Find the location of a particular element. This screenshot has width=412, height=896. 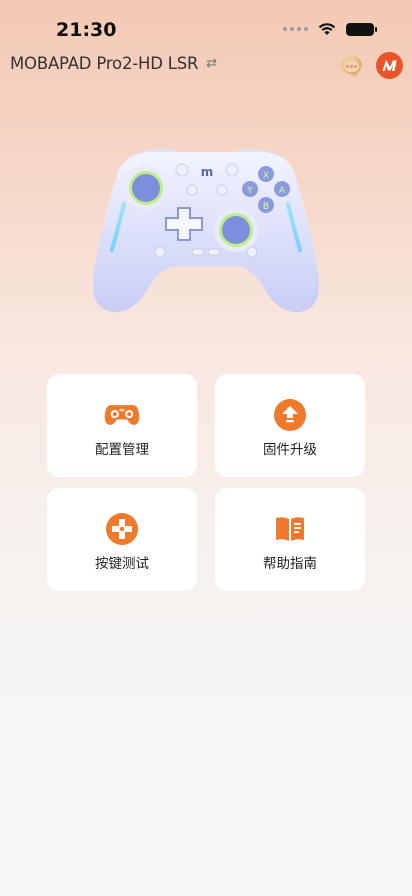

wifi-icon is located at coordinates (327, 29).